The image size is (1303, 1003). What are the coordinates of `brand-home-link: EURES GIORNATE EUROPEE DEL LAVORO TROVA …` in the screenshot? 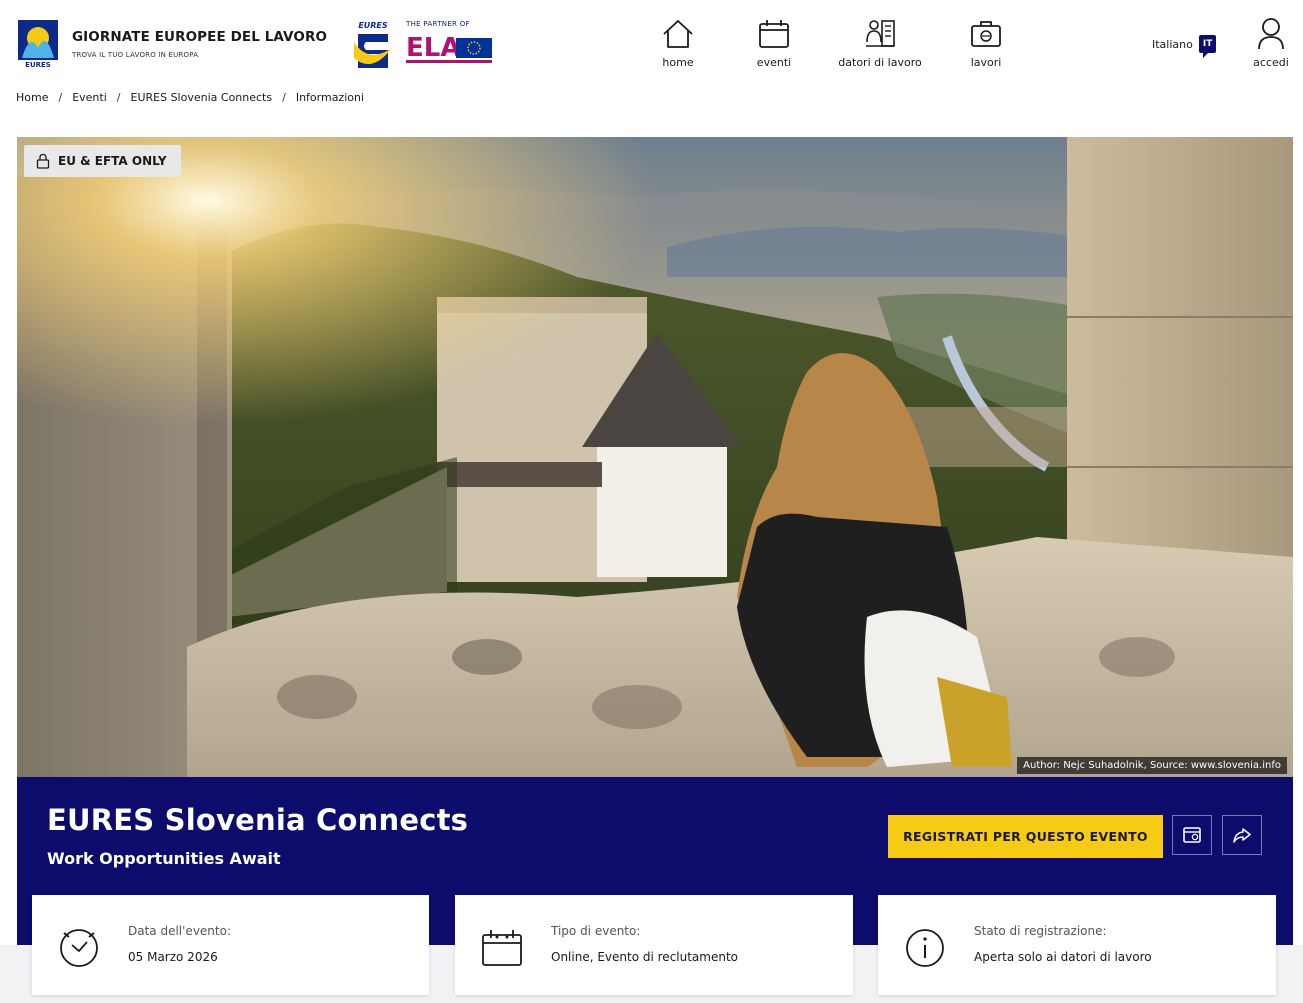 It's located at (171, 44).